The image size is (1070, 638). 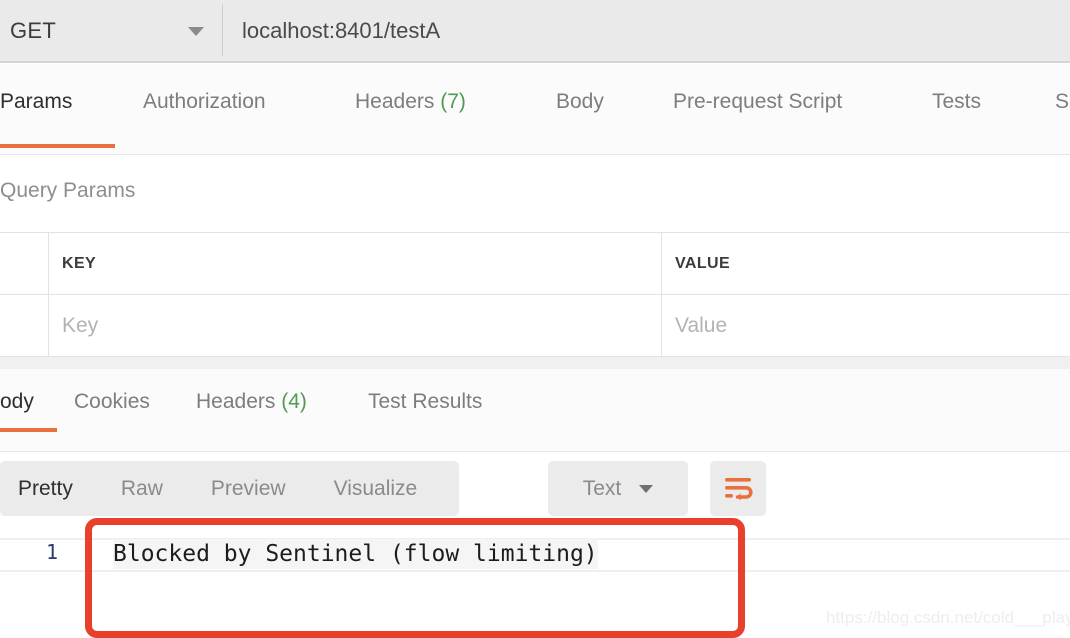 I want to click on header-cell-key: KEY, so click(x=355, y=263).